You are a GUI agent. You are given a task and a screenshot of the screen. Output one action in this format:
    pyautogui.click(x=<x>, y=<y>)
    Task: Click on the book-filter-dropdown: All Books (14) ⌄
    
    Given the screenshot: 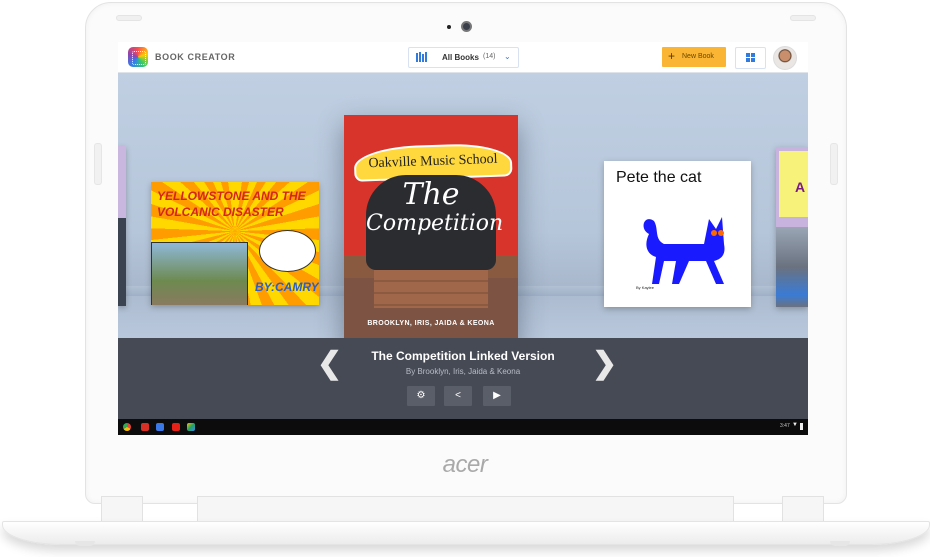 What is the action you would take?
    pyautogui.click(x=463, y=57)
    